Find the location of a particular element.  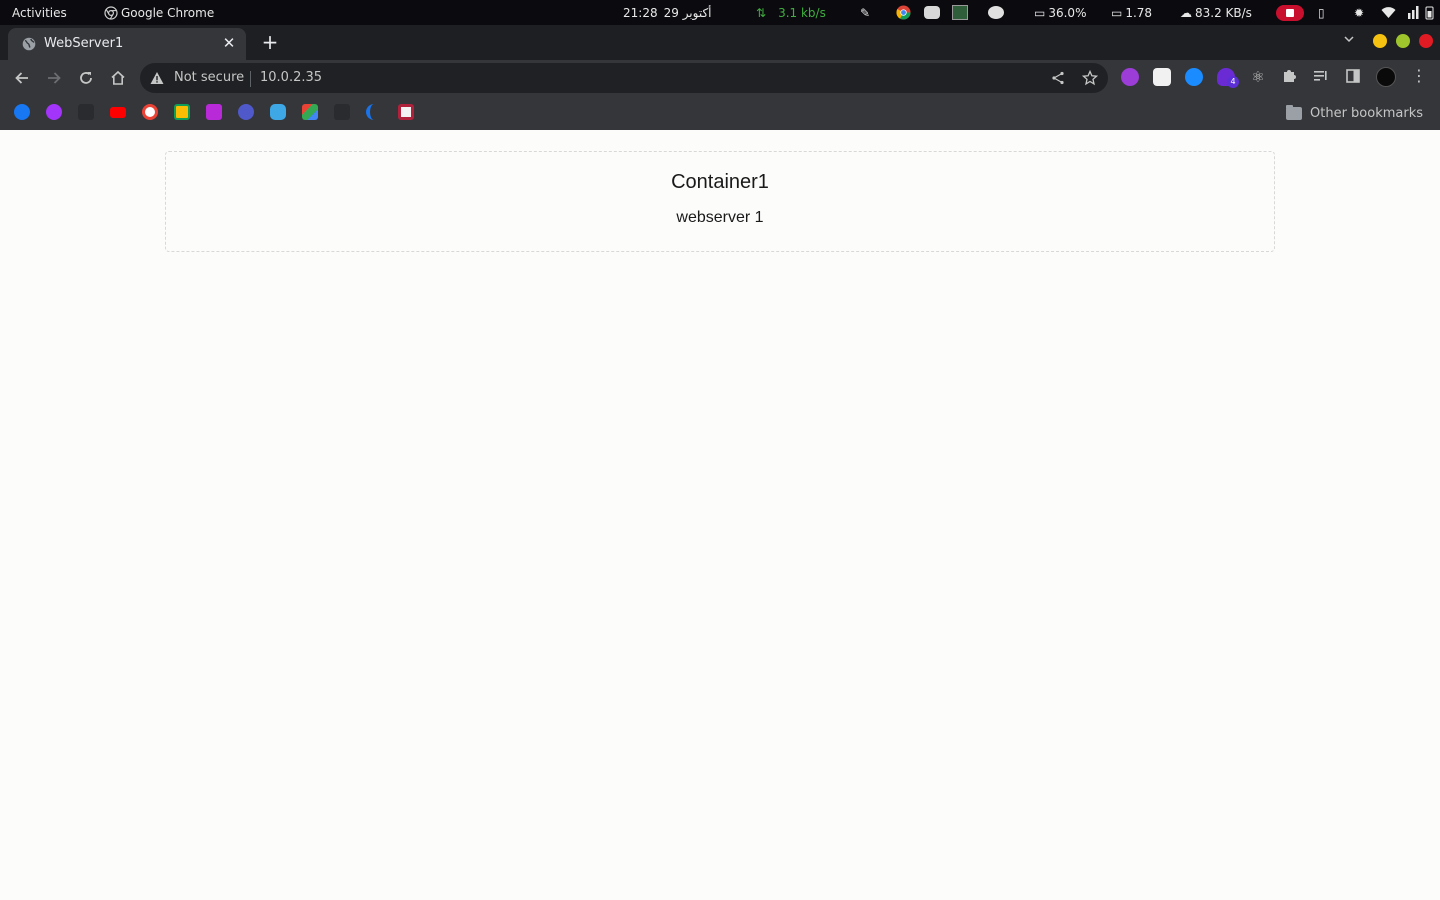

container-card: Container1 webserver 1 is located at coordinates (720, 201).